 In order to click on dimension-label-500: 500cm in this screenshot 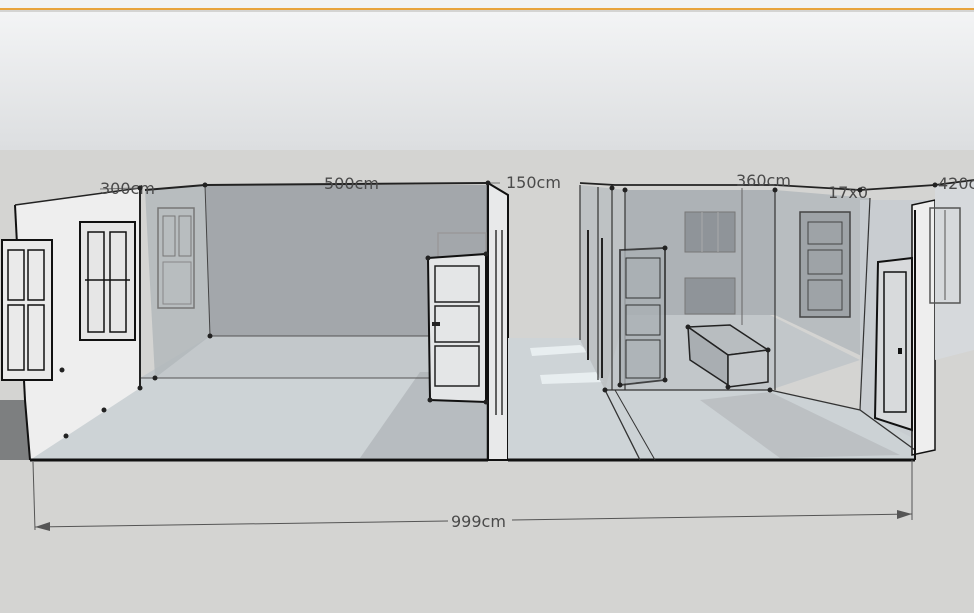, I will do `click(351, 183)`.